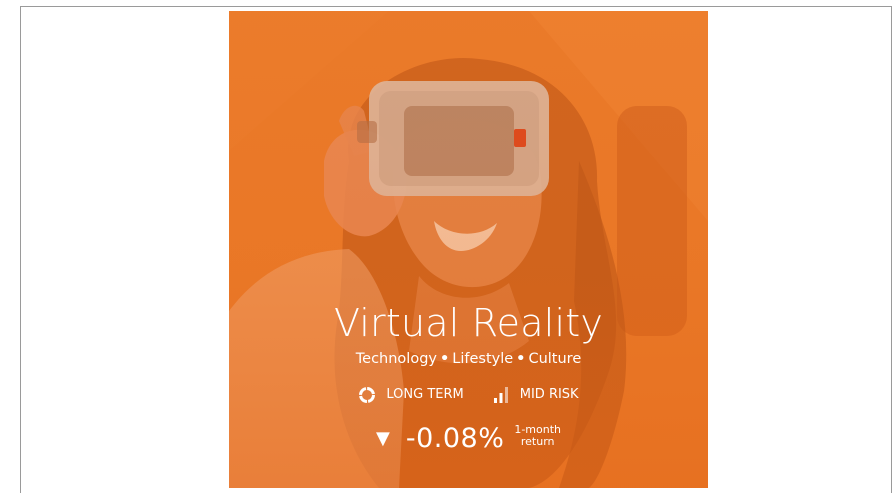 Image resolution: width=894 pixels, height=493 pixels. Describe the element at coordinates (425, 394) in the screenshot. I see `horizon-label: LONG TERM` at that location.